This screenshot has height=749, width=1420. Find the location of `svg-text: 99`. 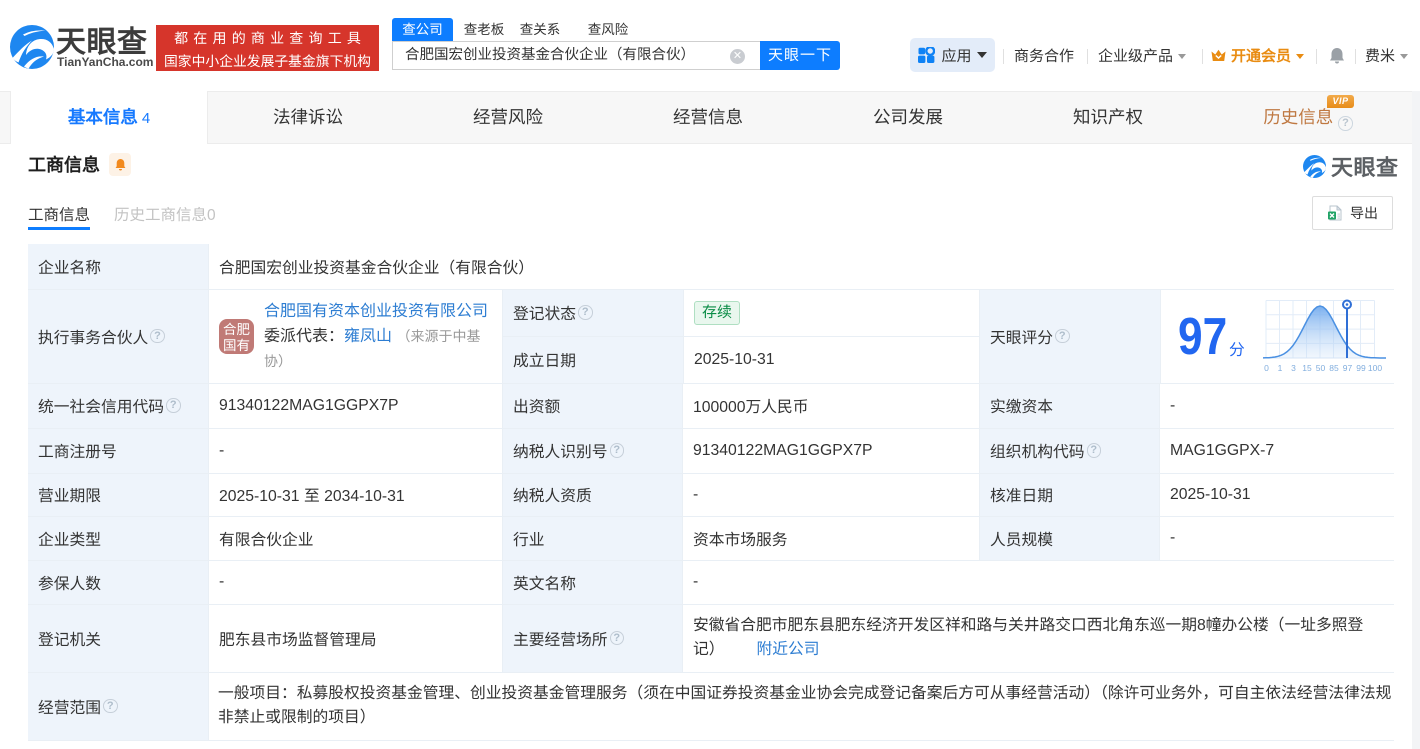

svg-text: 99 is located at coordinates (1361, 368).